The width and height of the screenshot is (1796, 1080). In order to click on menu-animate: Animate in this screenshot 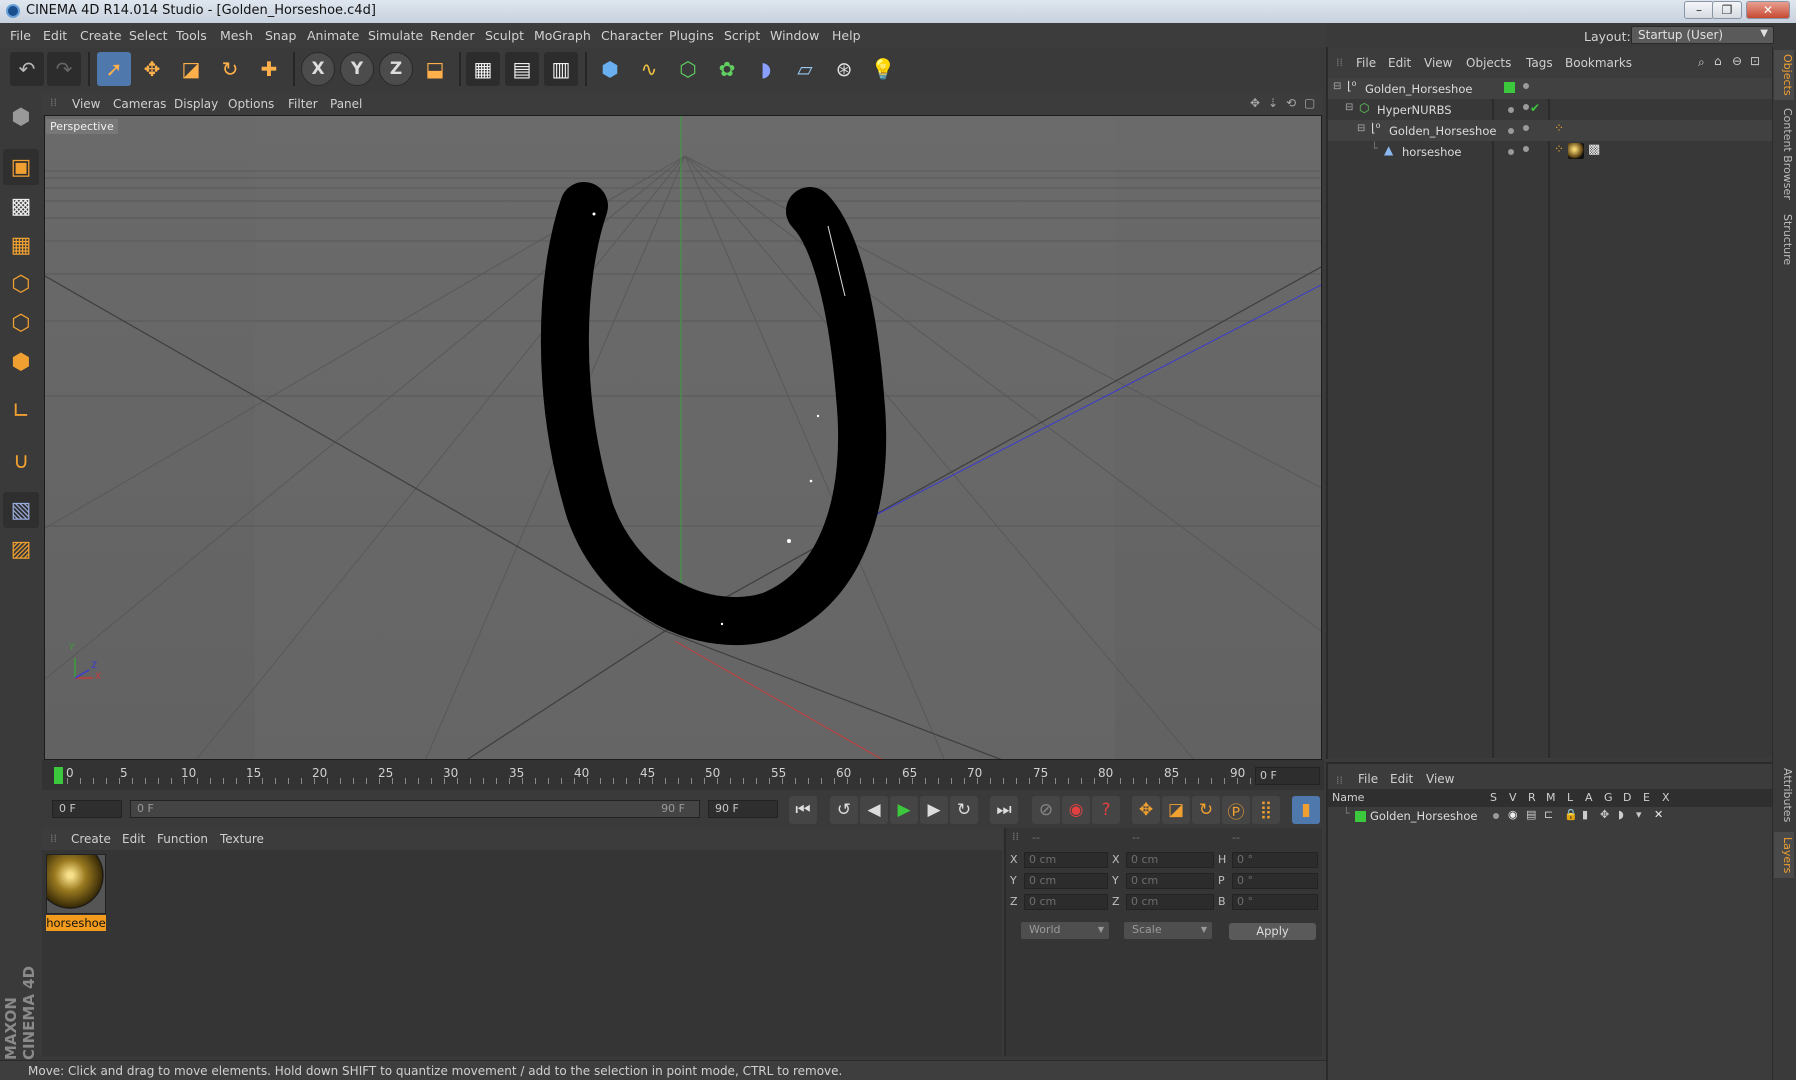, I will do `click(333, 35)`.